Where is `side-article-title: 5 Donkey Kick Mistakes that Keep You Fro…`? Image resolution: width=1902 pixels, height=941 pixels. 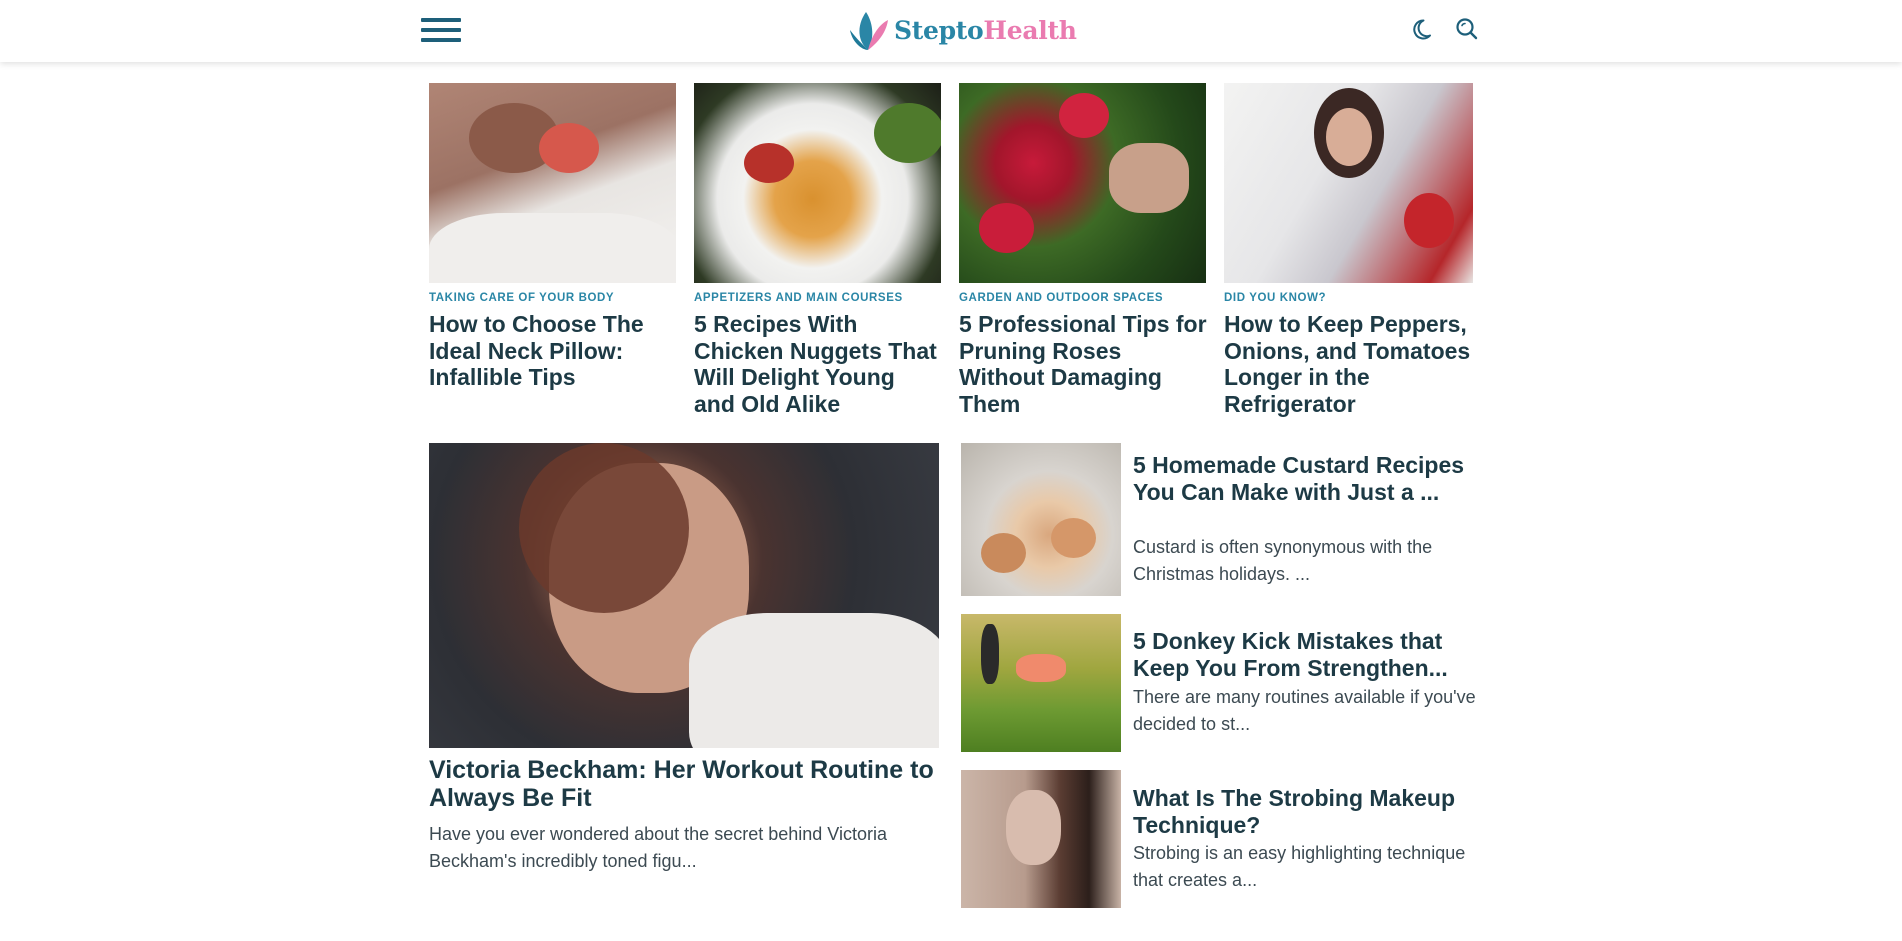 side-article-title: 5 Donkey Kick Mistakes that Keep You Fro… is located at coordinates (1305, 654).